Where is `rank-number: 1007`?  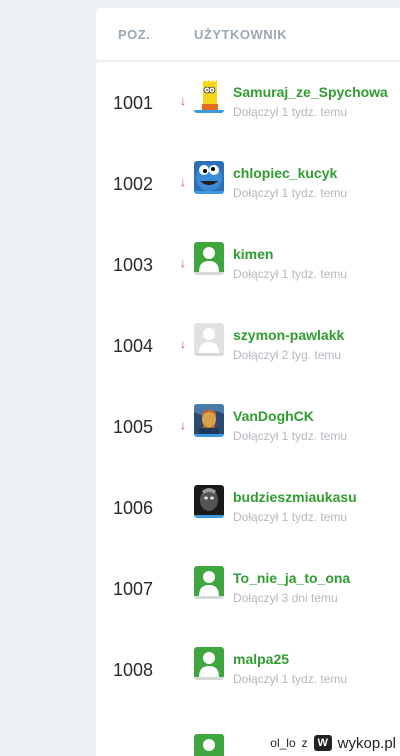
rank-number: 1007 is located at coordinates (133, 589).